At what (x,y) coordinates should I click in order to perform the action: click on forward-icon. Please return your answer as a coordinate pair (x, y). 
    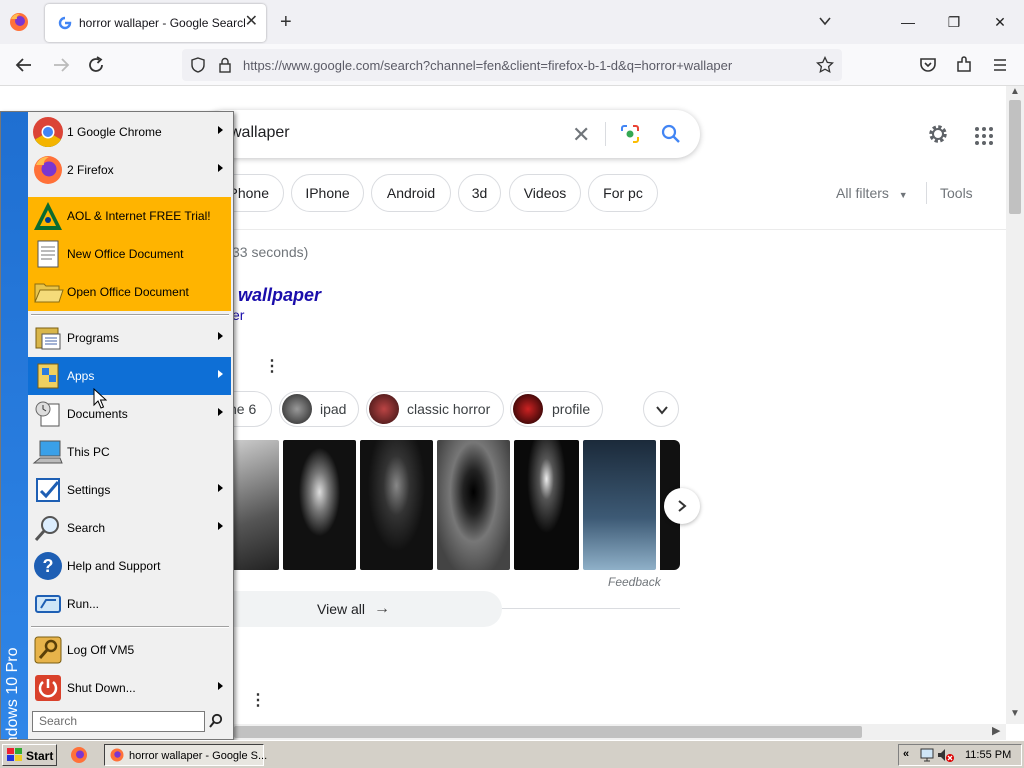
    Looking at the image, I should click on (61, 65).